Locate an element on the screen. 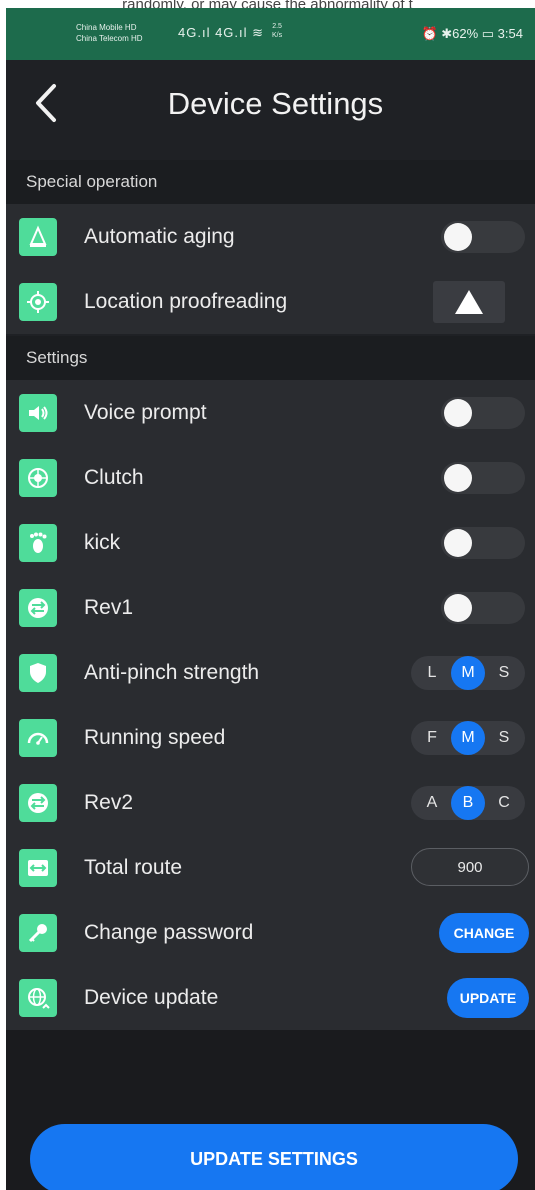 Image resolution: width=535 pixels, height=1190 pixels. update-settings-button: UPDATE SETTINGS is located at coordinates (274, 1157).